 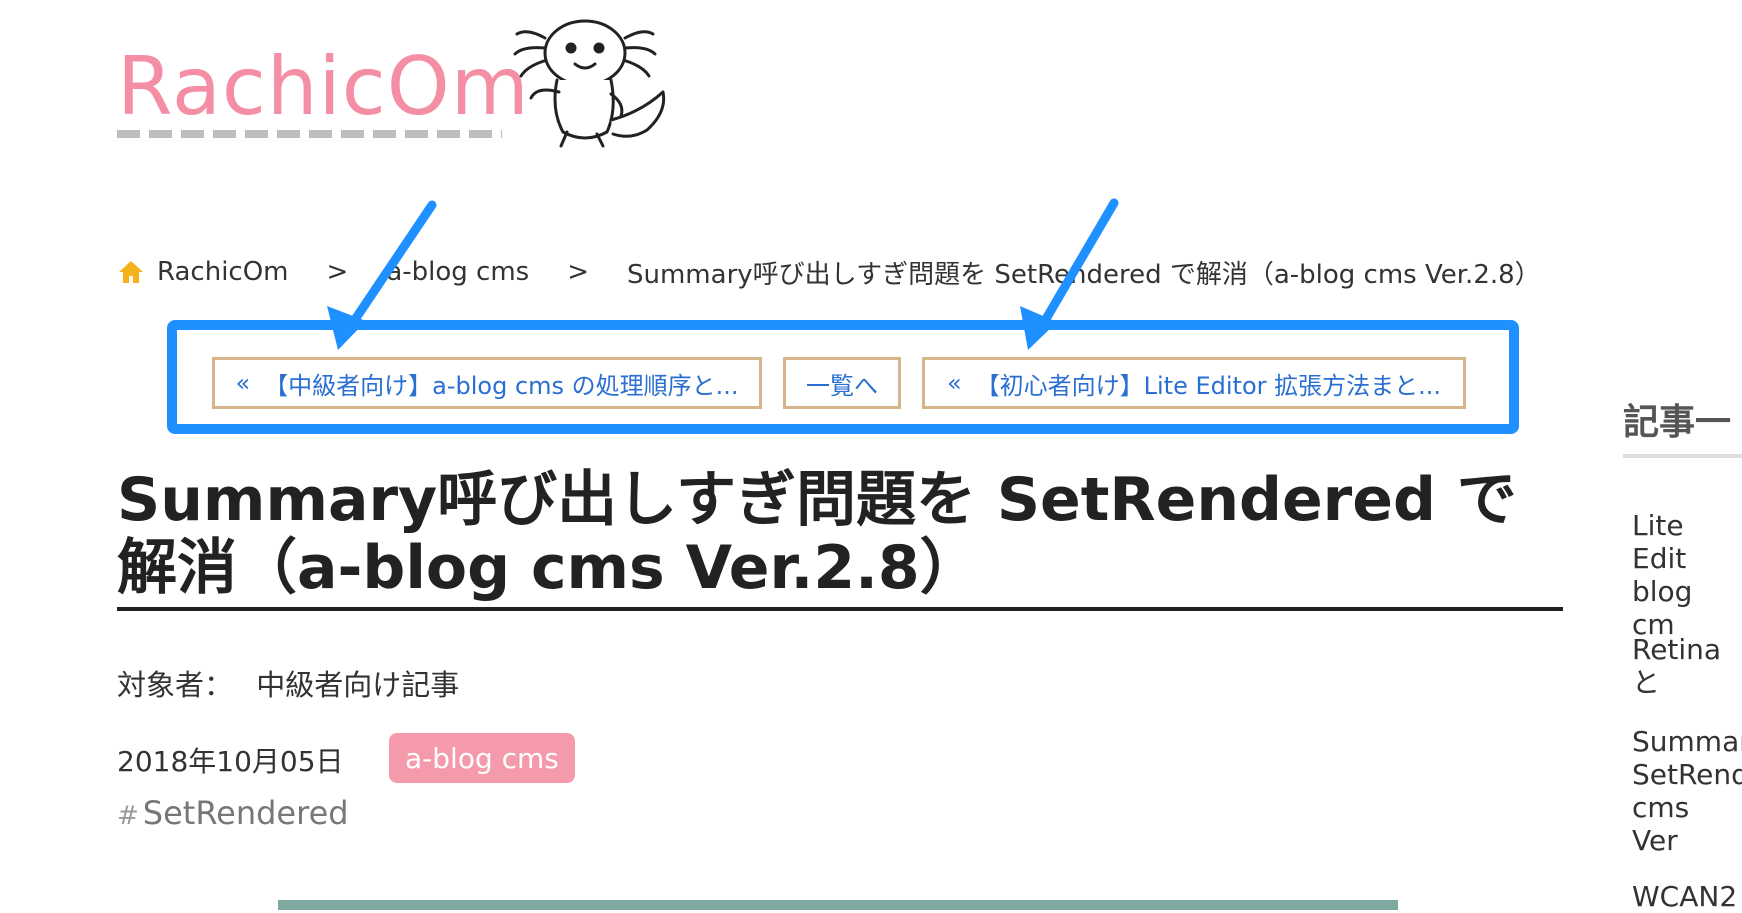 I want to click on tag-label: SetRendered, so click(x=245, y=813).